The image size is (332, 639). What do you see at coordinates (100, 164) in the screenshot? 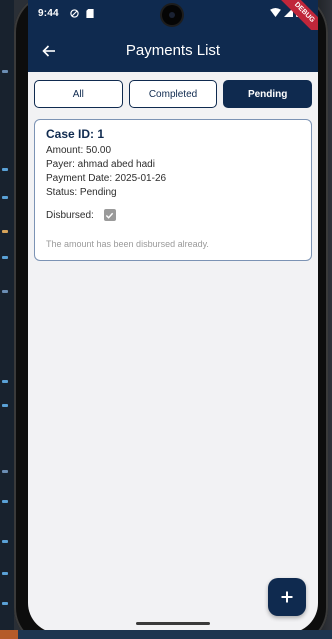
I see `payer-text: Payer: ahmad abed hadi` at bounding box center [100, 164].